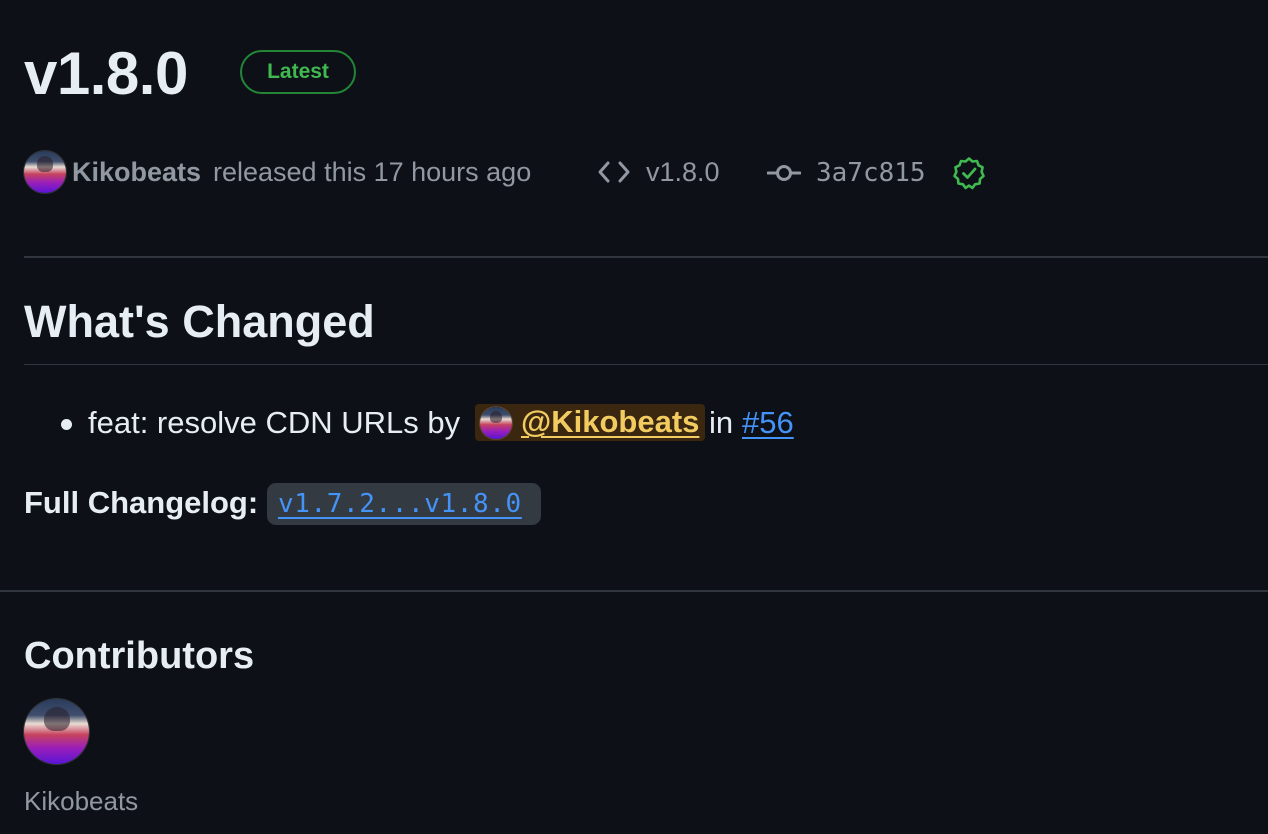 The image size is (1268, 834). I want to click on user-mention: @Kikobeats, so click(590, 422).